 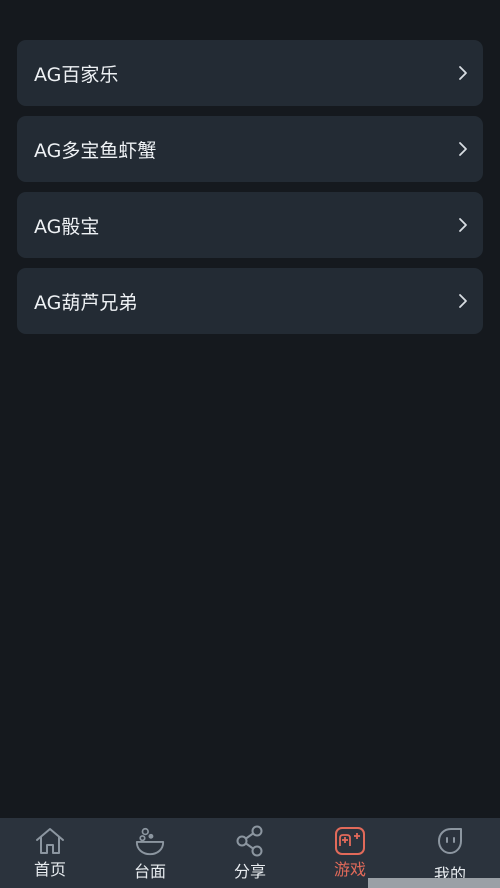 What do you see at coordinates (150, 841) in the screenshot?
I see `bowl-icon` at bounding box center [150, 841].